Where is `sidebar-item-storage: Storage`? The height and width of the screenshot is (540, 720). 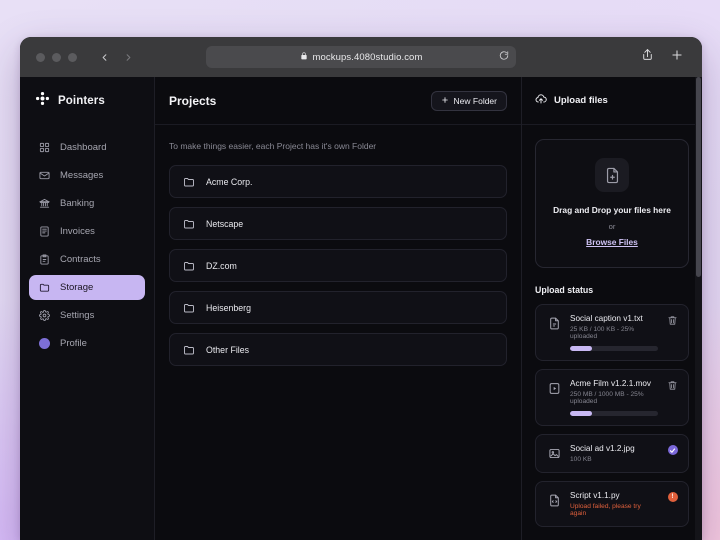
sidebar-item-storage: Storage is located at coordinates (87, 287).